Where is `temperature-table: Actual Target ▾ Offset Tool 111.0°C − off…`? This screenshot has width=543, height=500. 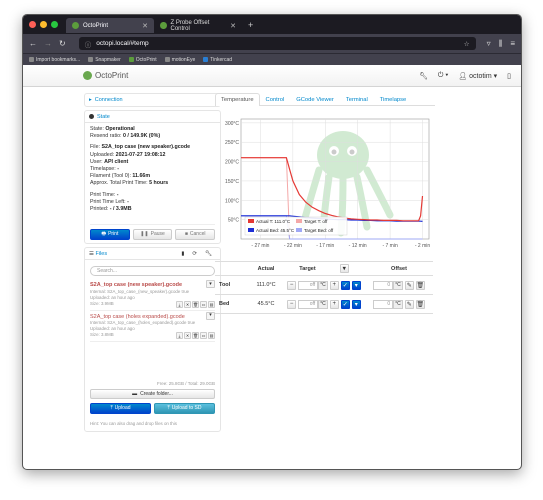
temperature-table: Actual Target ▾ Offset Tool 111.0°C − off… is located at coordinates (324, 287).